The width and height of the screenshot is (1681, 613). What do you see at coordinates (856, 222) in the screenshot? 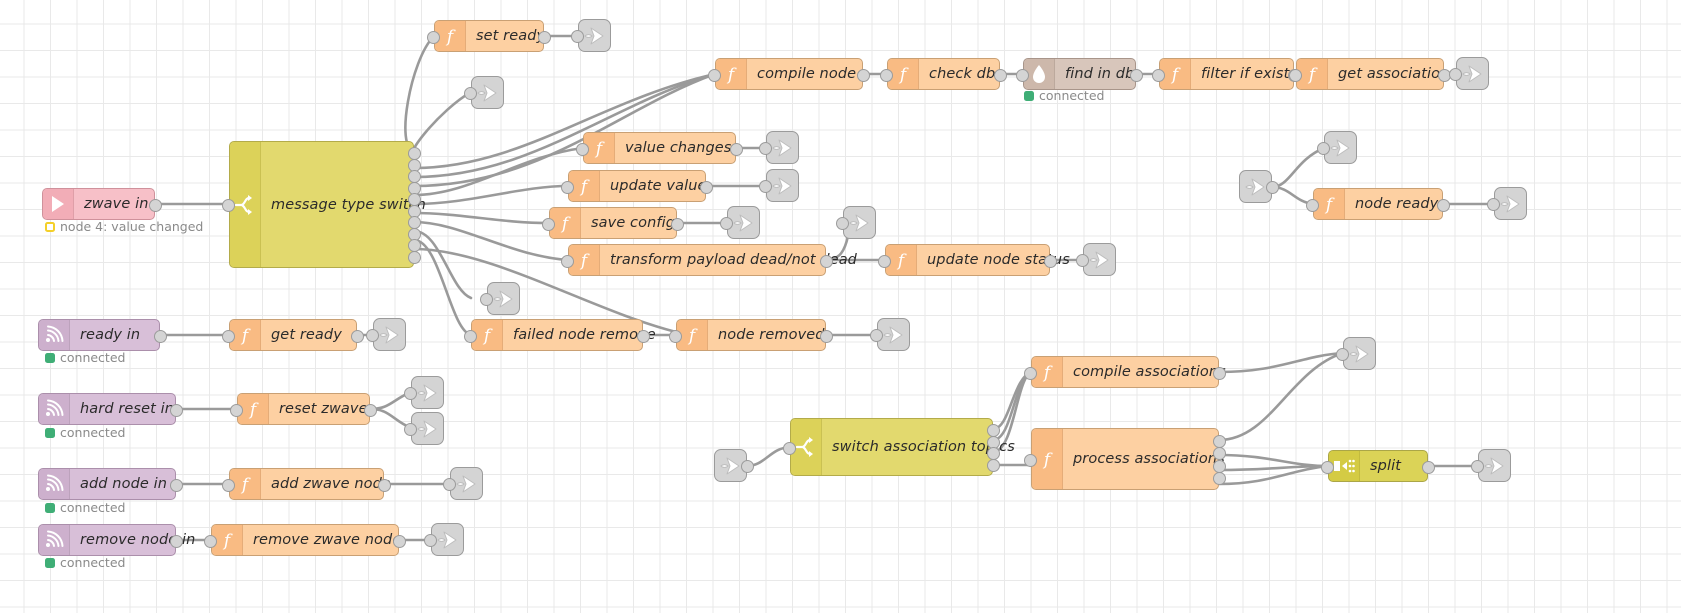
I see `node-dbg-transform` at bounding box center [856, 222].